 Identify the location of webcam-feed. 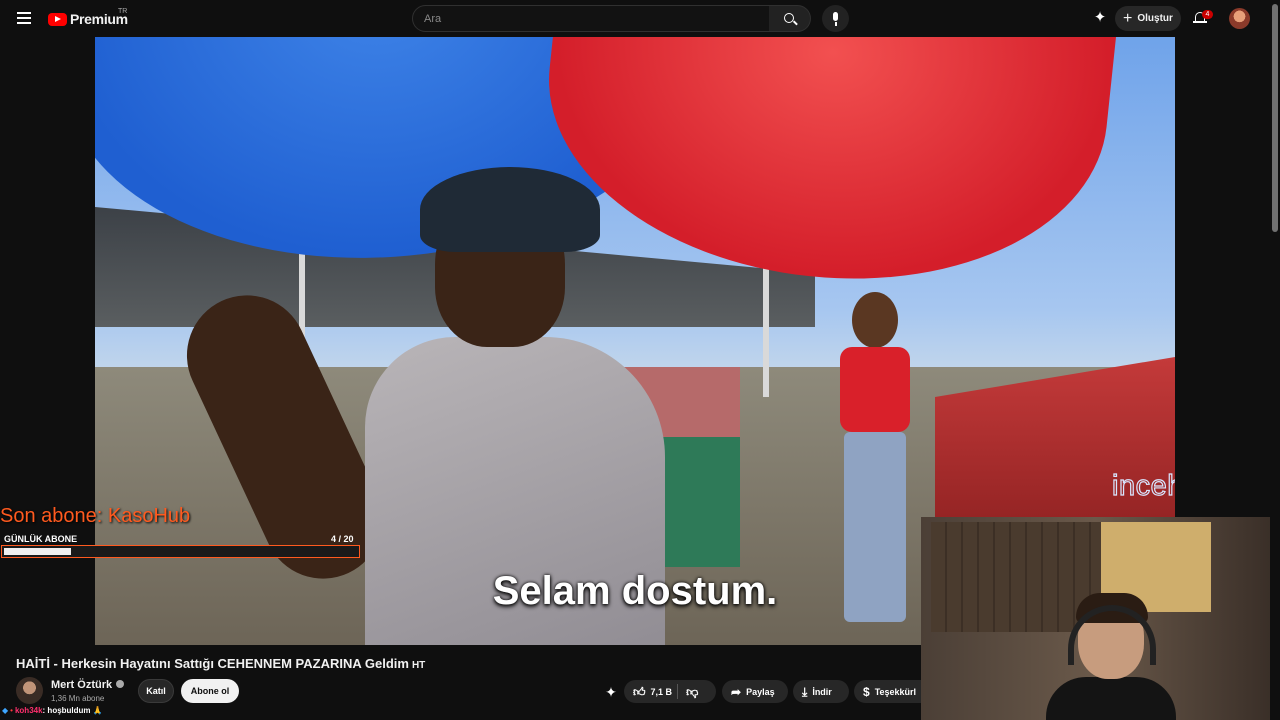
(1095, 618).